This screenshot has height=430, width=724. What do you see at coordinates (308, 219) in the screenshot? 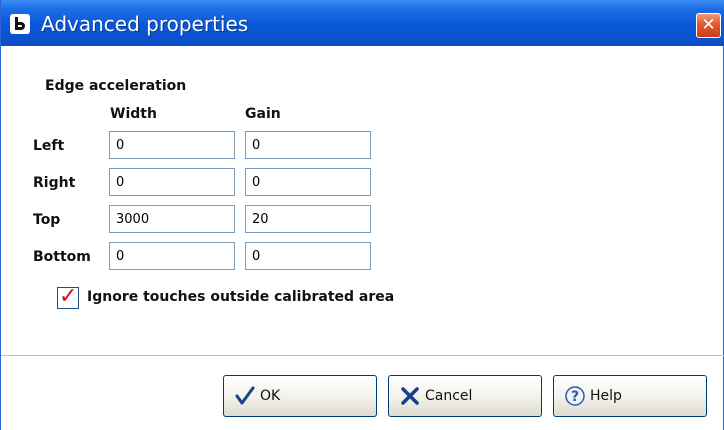
I see `top-gain-field` at bounding box center [308, 219].